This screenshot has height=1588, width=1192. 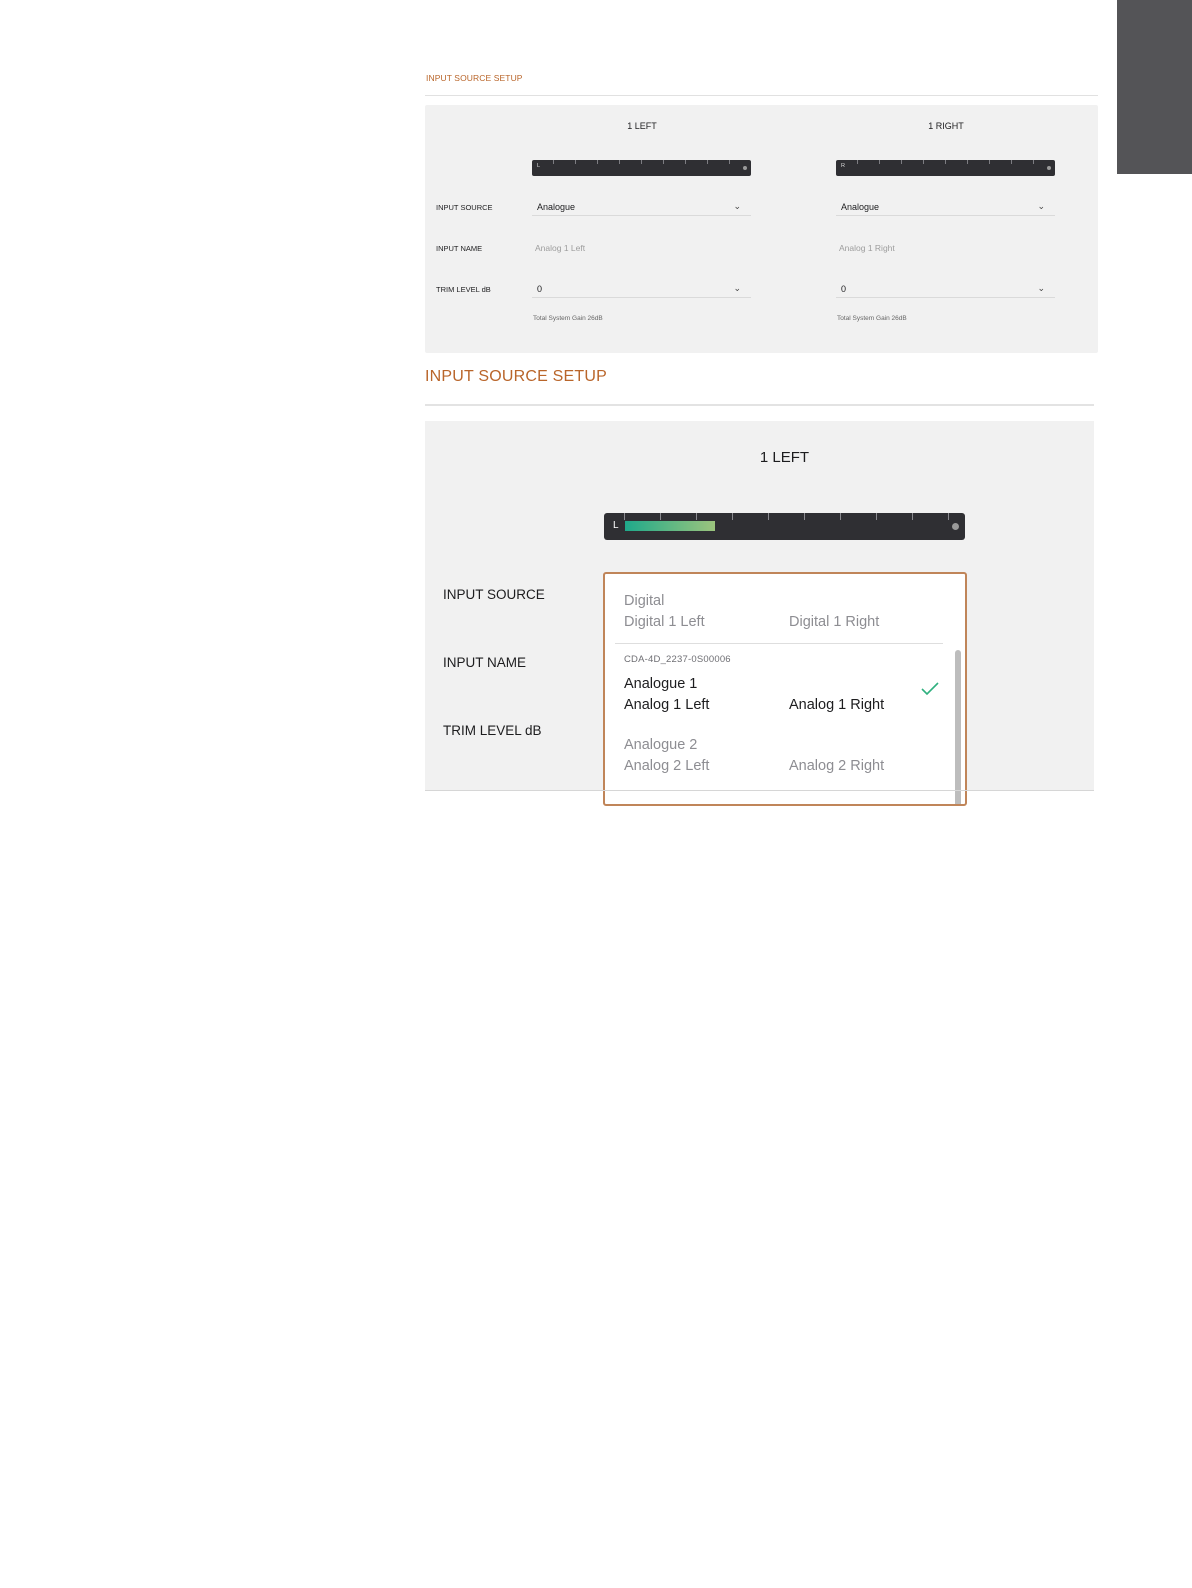 I want to click on input-source-select-right: Analogue ⌄, so click(x=945, y=208).